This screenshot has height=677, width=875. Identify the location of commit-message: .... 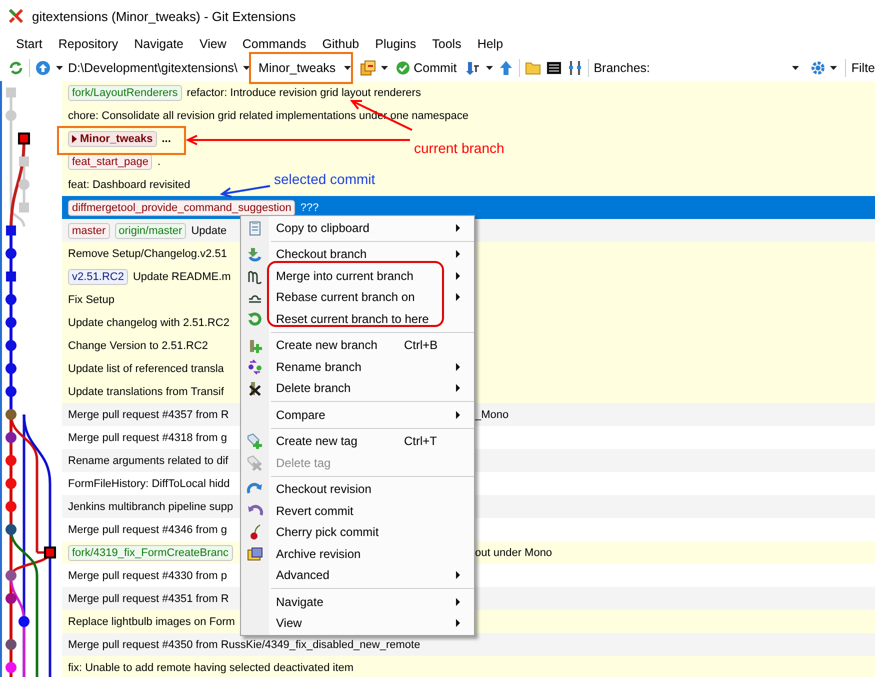
(166, 138).